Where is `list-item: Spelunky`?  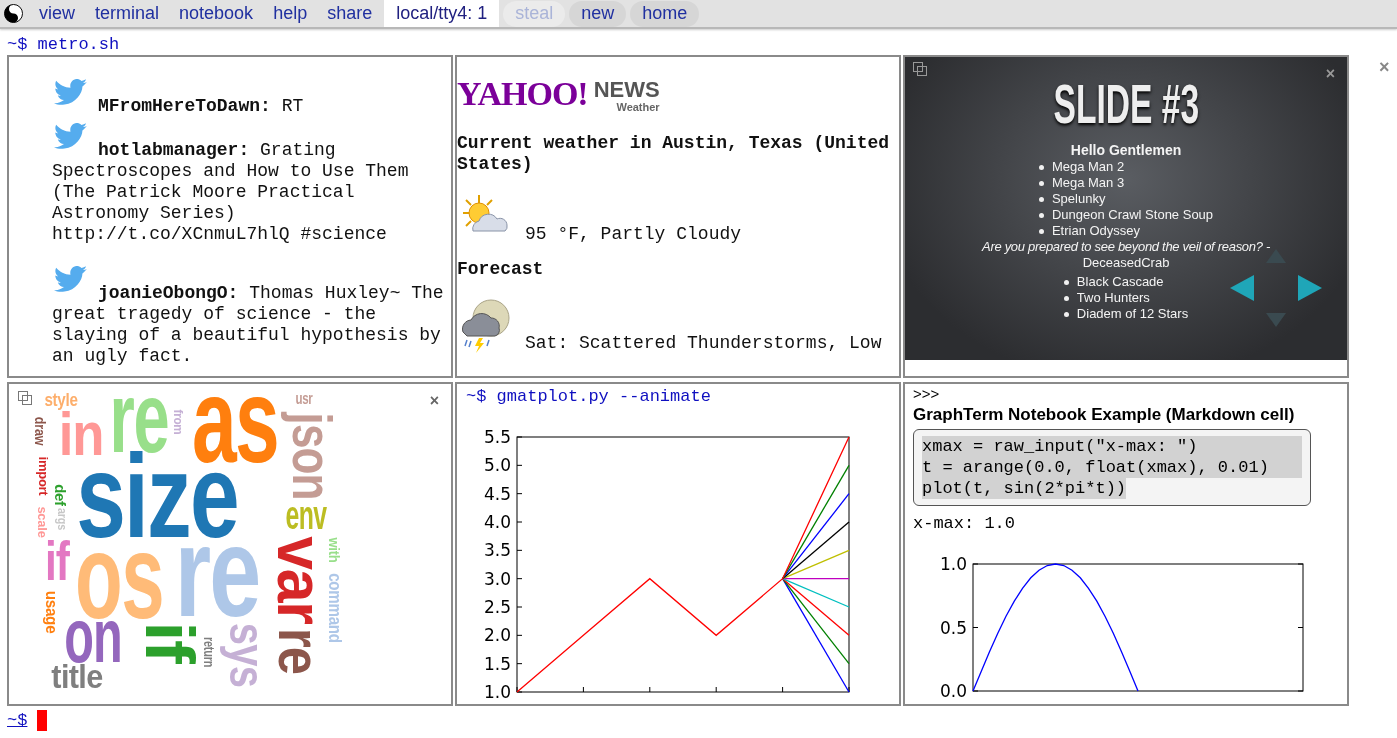 list-item: Spelunky is located at coordinates (1078, 199).